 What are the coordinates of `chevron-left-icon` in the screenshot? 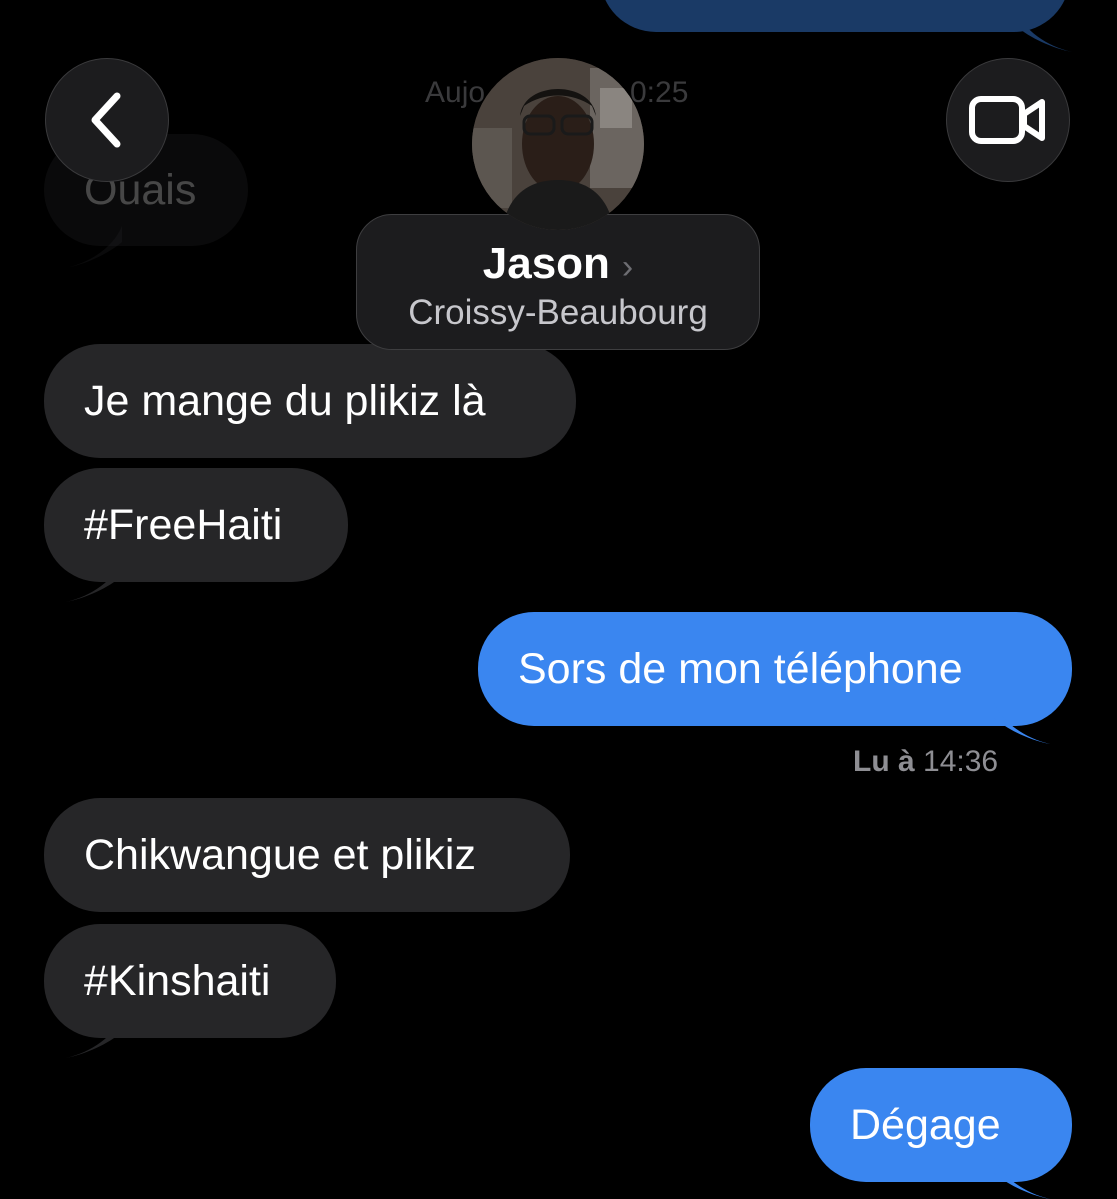 It's located at (106, 120).